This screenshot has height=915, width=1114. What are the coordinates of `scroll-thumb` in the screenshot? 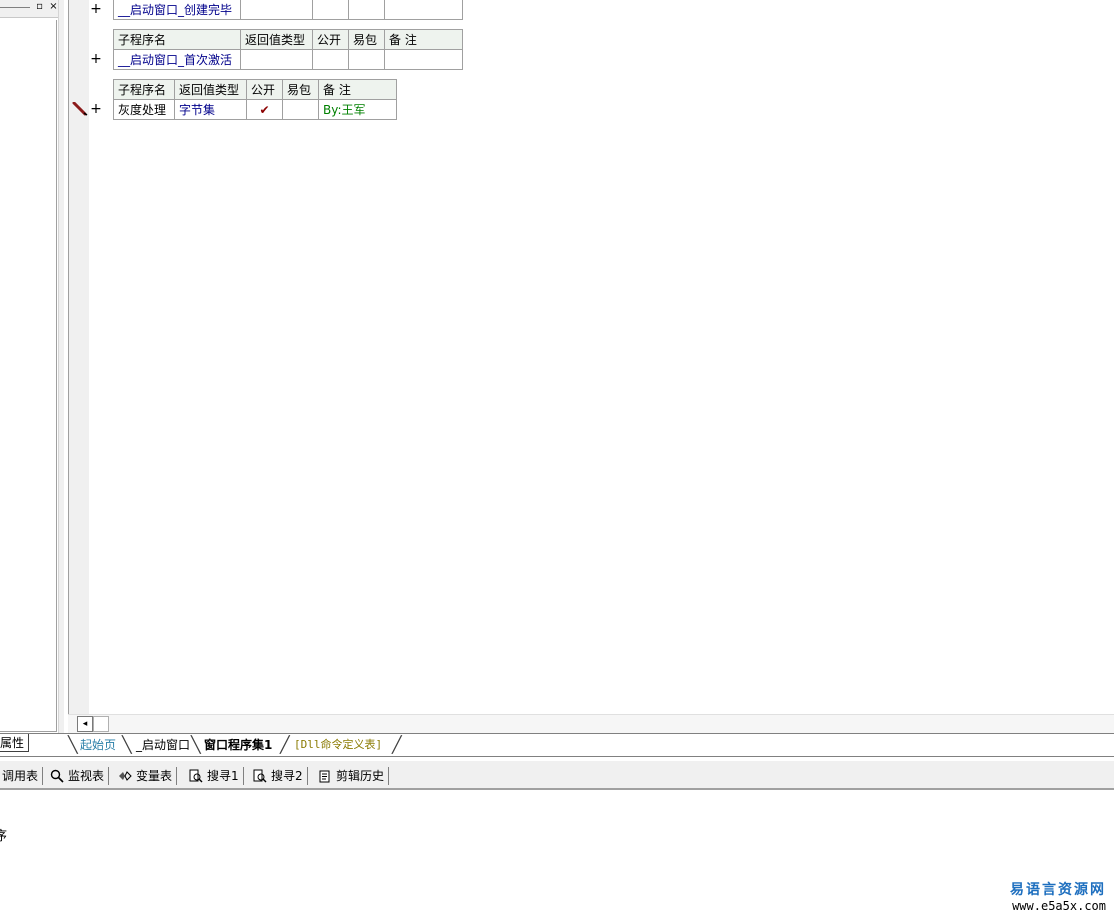 It's located at (101, 724).